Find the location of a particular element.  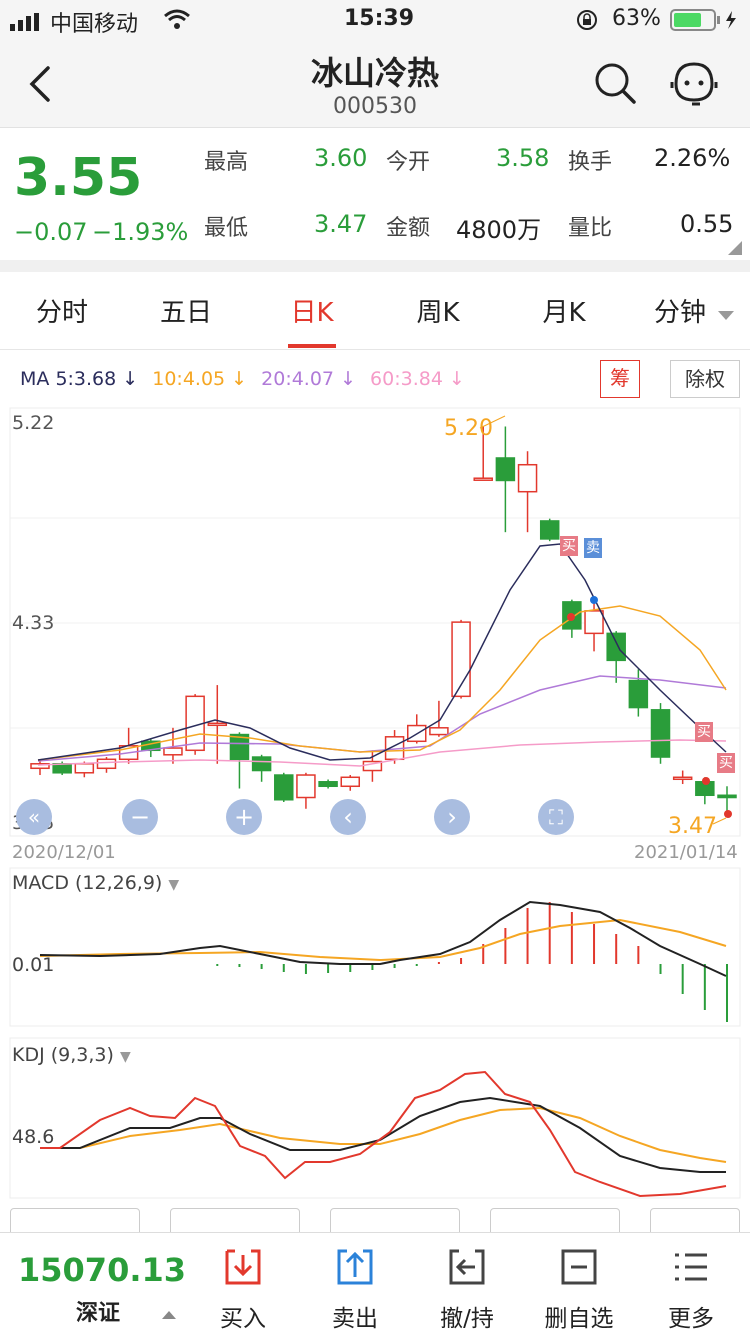

kdj-mid-label: 48.6 is located at coordinates (33, 1137).